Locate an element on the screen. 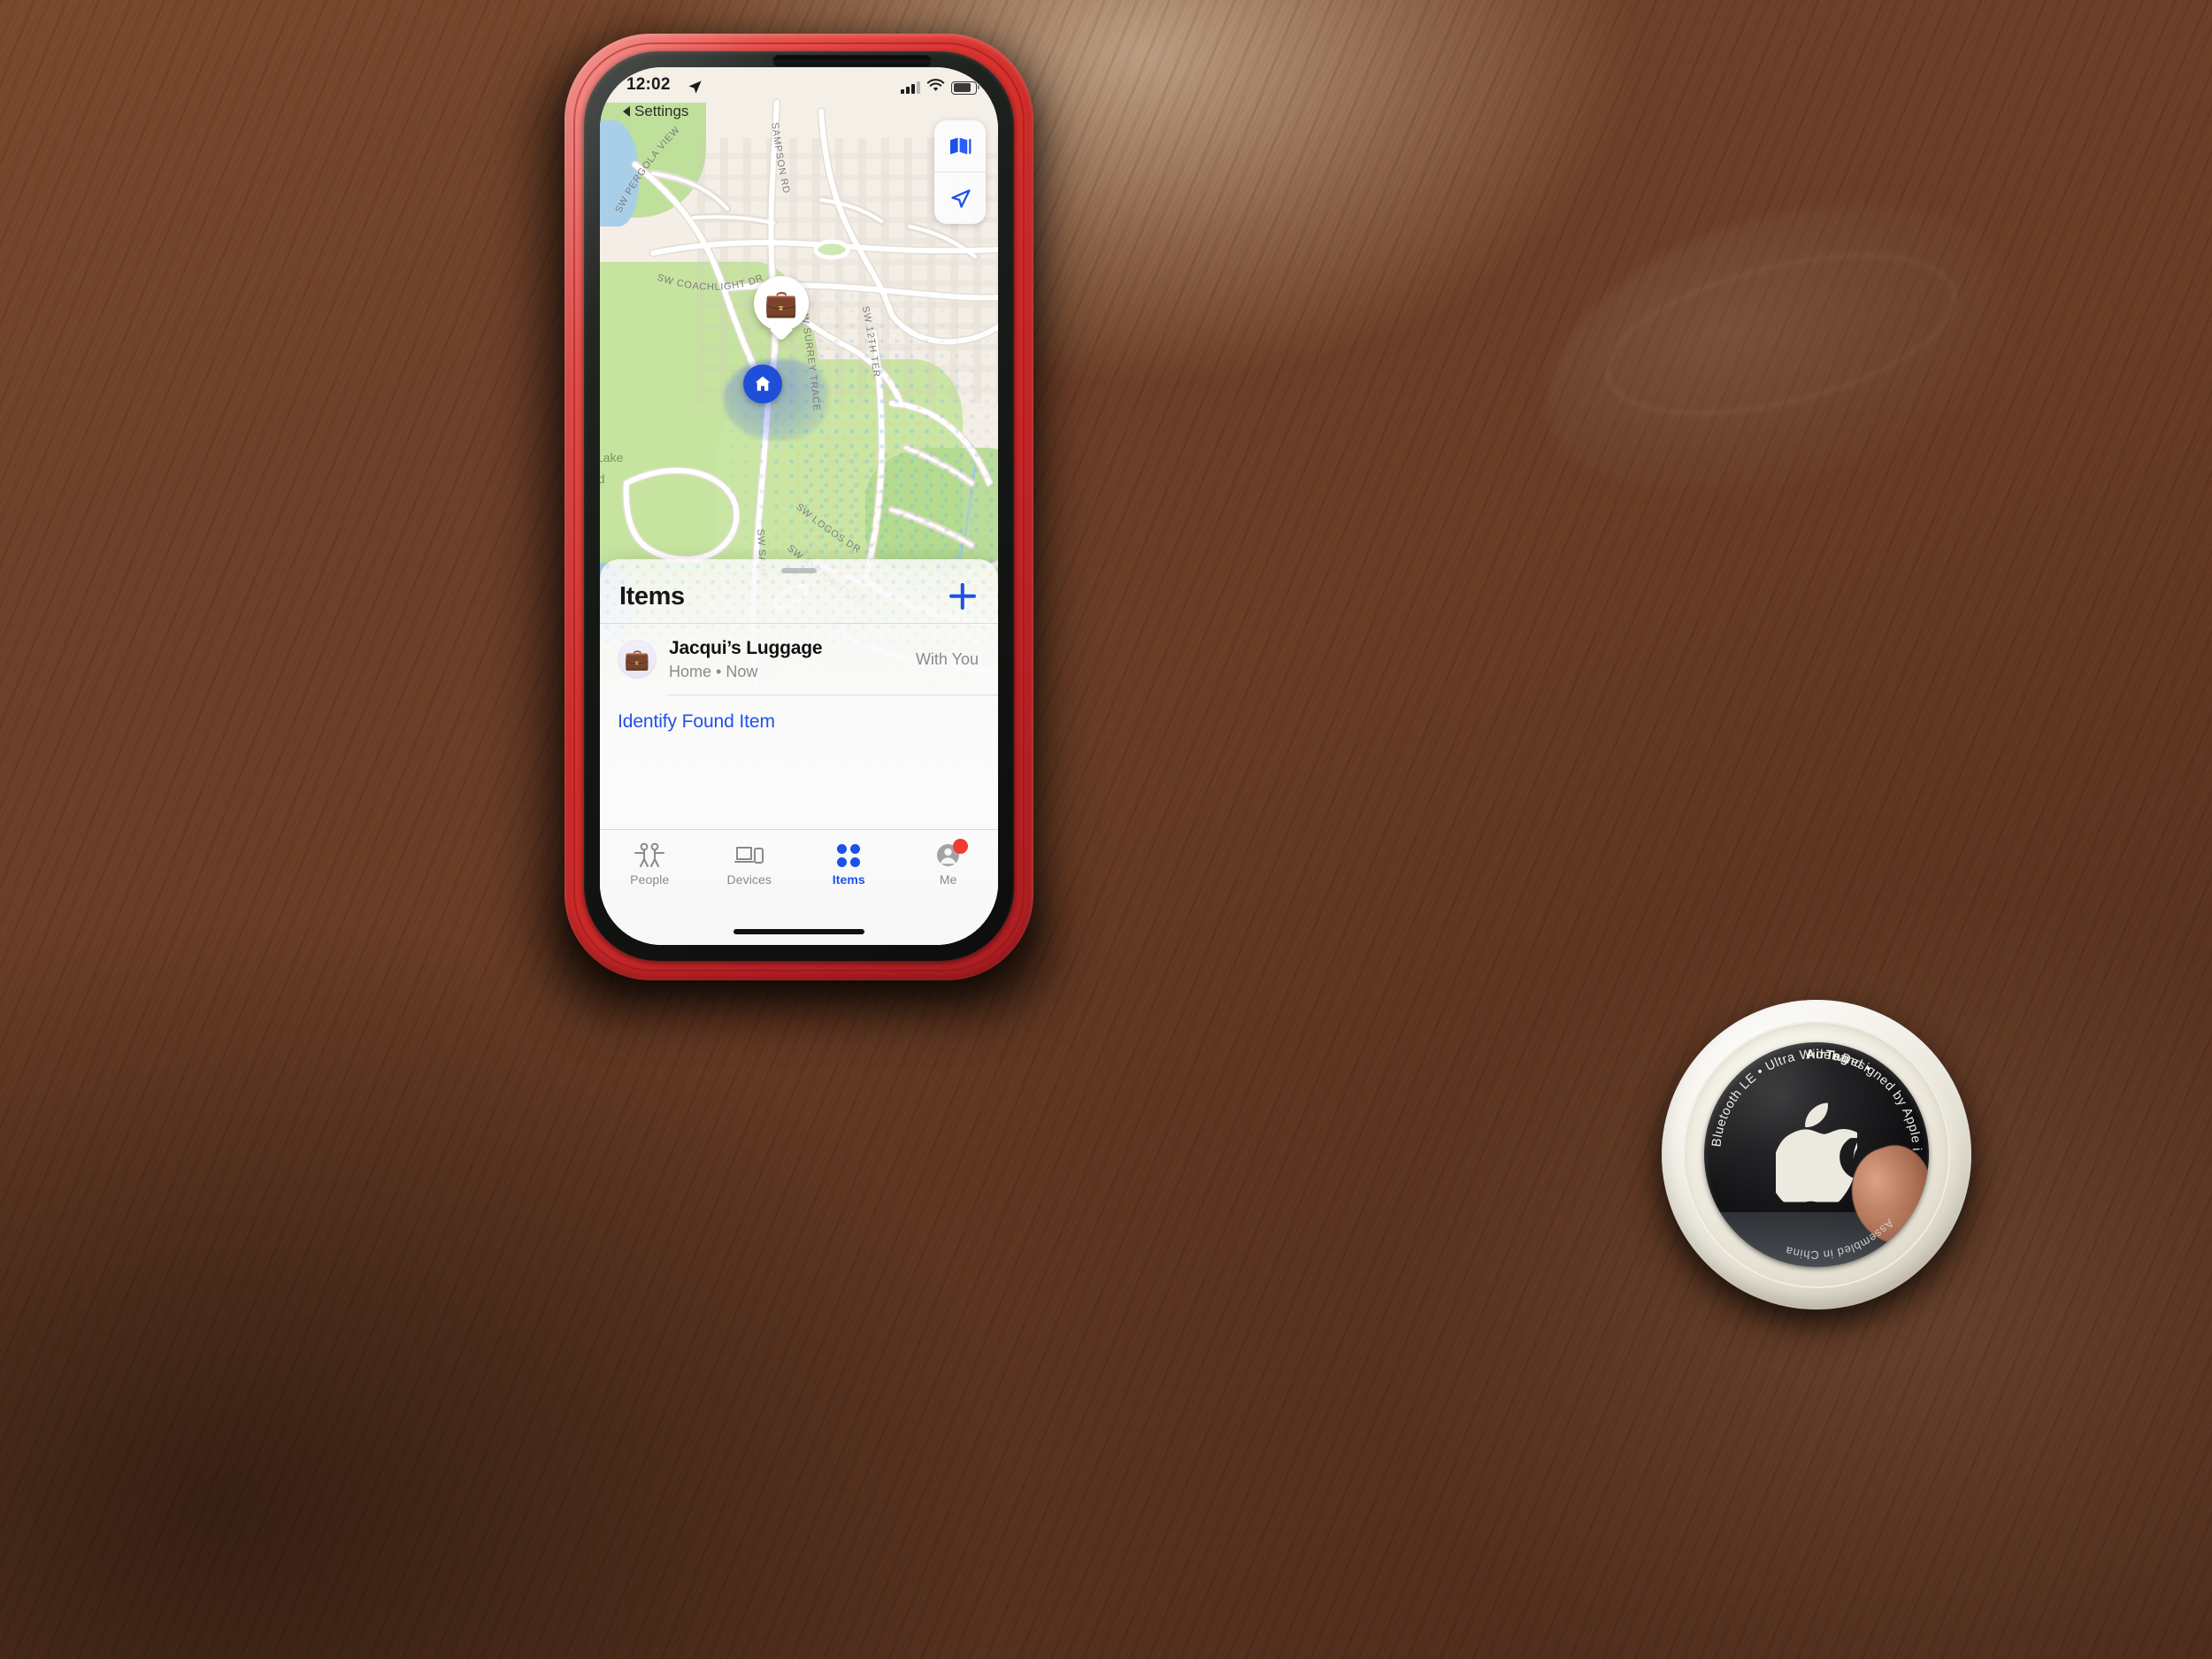  back-caret-icon is located at coordinates (627, 112).